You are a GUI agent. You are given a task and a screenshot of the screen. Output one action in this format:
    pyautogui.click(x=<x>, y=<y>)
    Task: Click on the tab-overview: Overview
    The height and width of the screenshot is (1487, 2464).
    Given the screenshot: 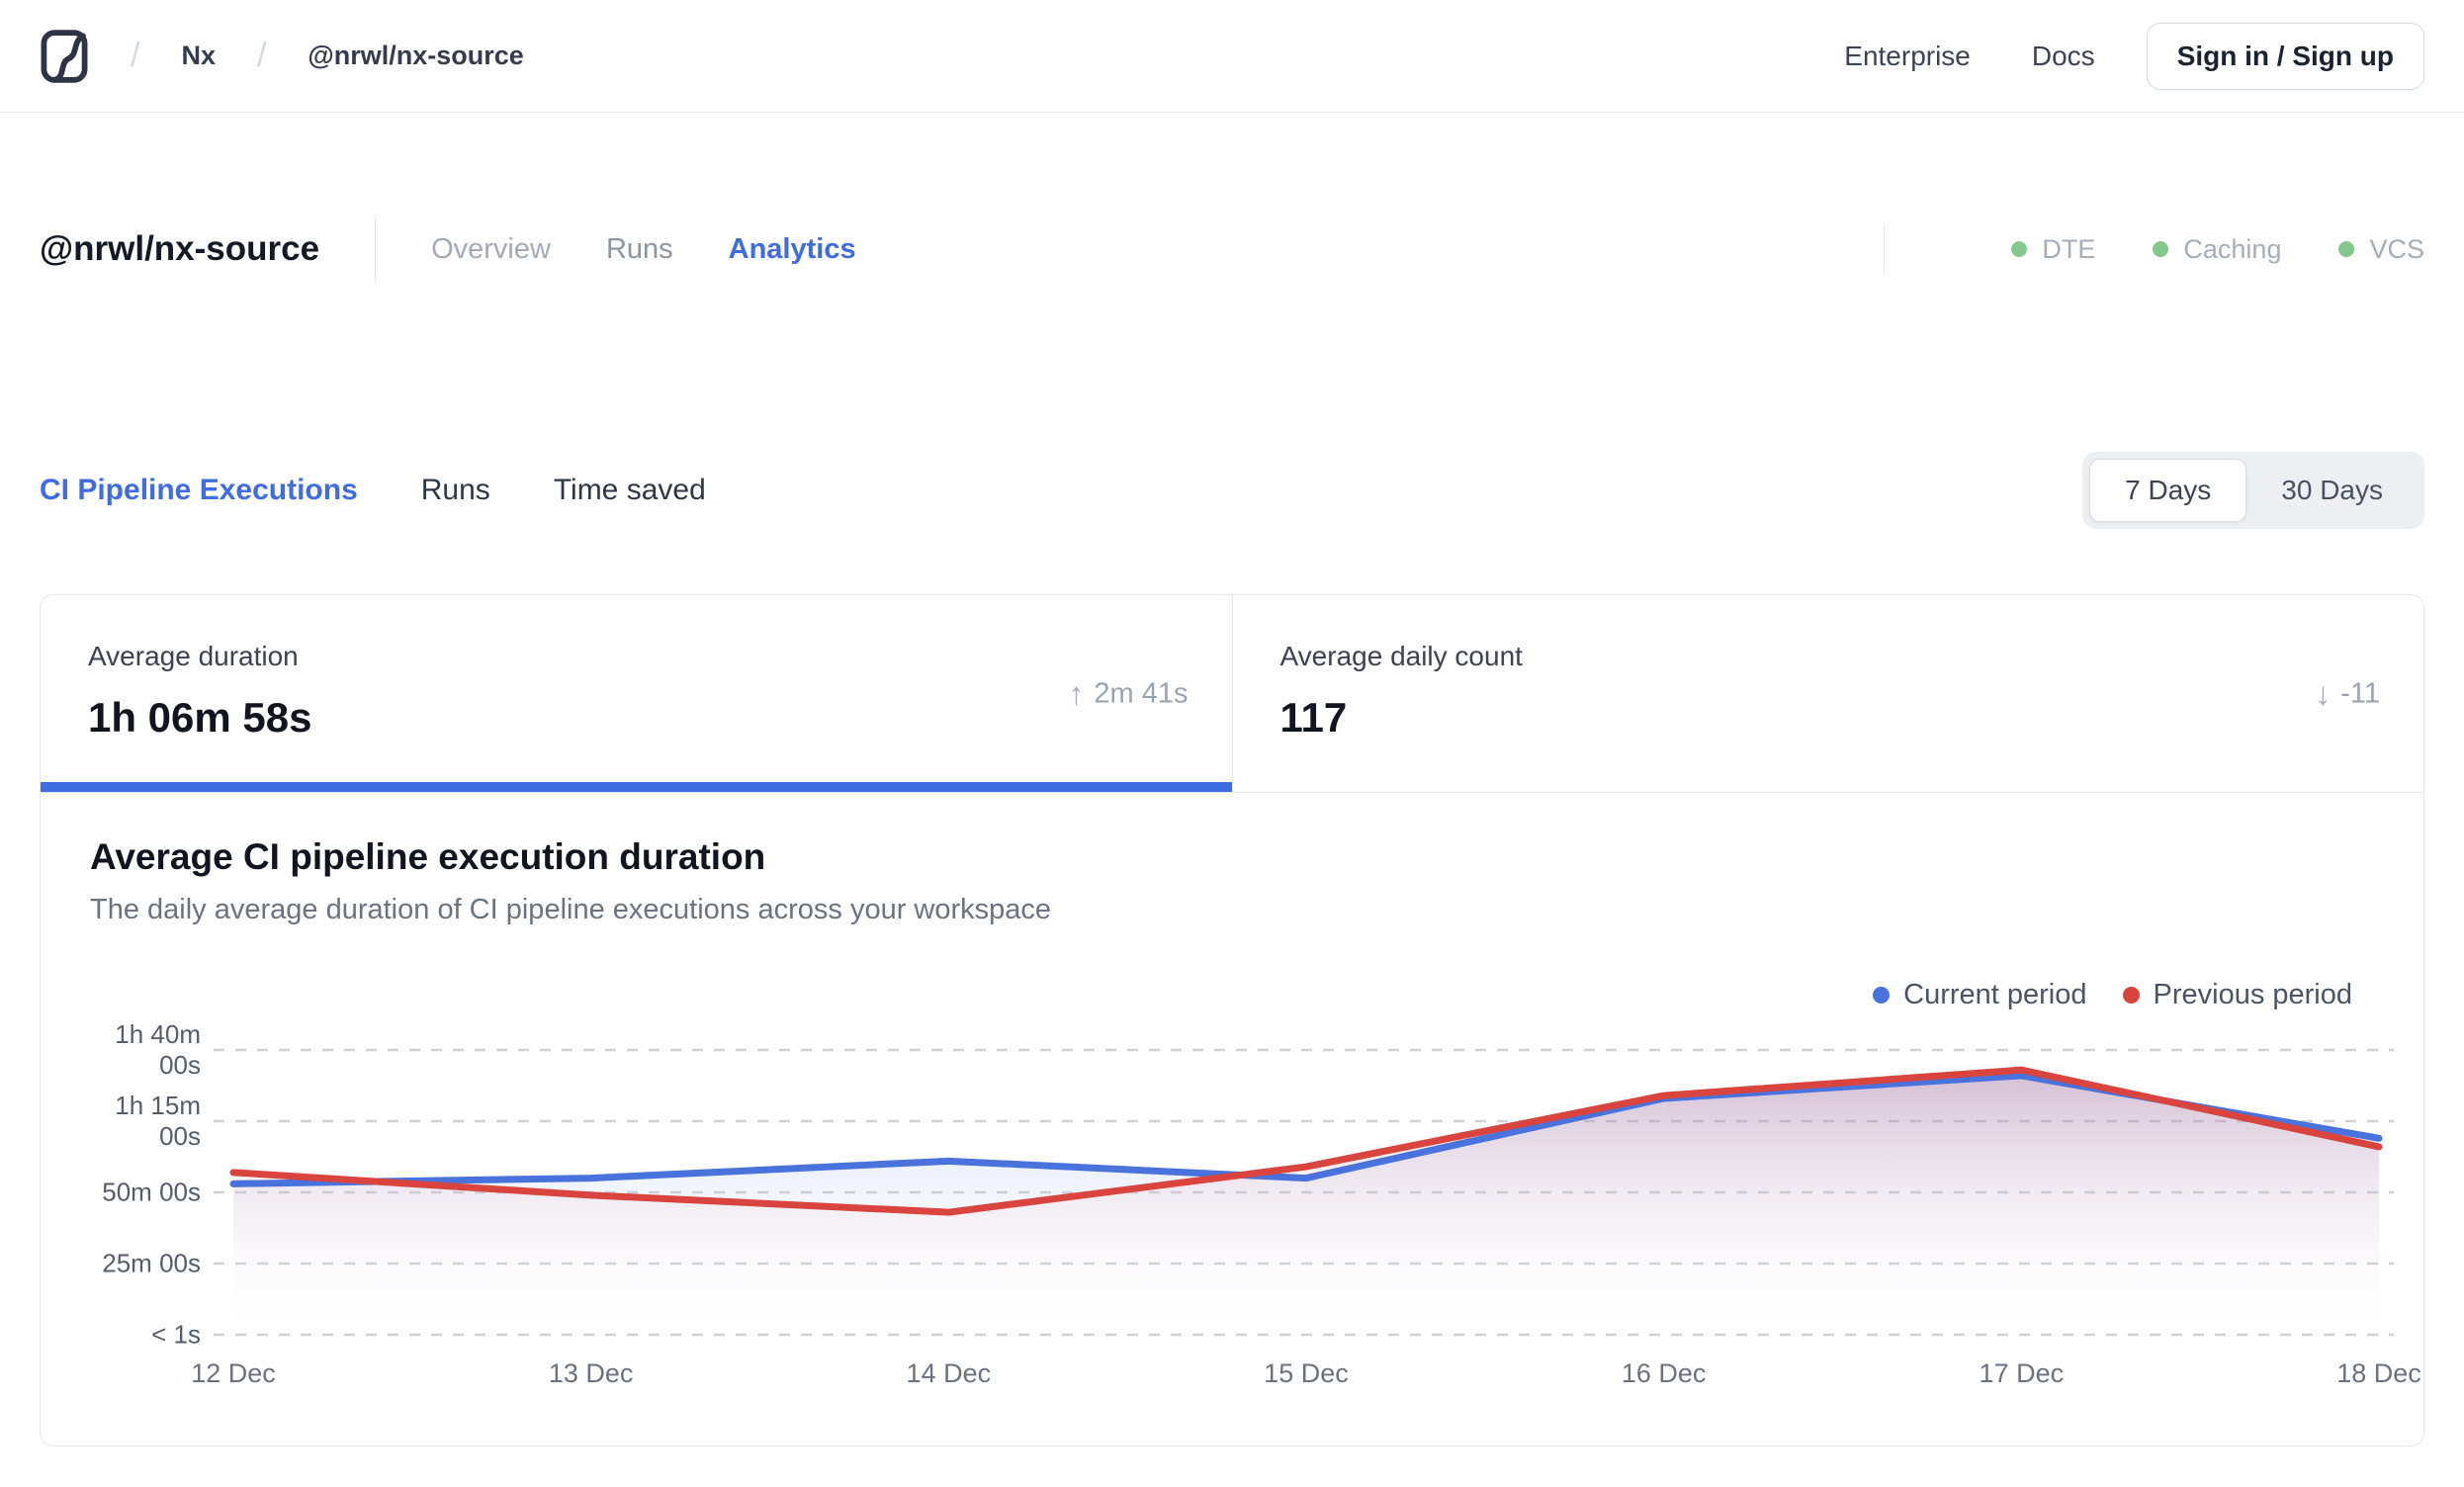 What is the action you would take?
    pyautogui.click(x=491, y=250)
    